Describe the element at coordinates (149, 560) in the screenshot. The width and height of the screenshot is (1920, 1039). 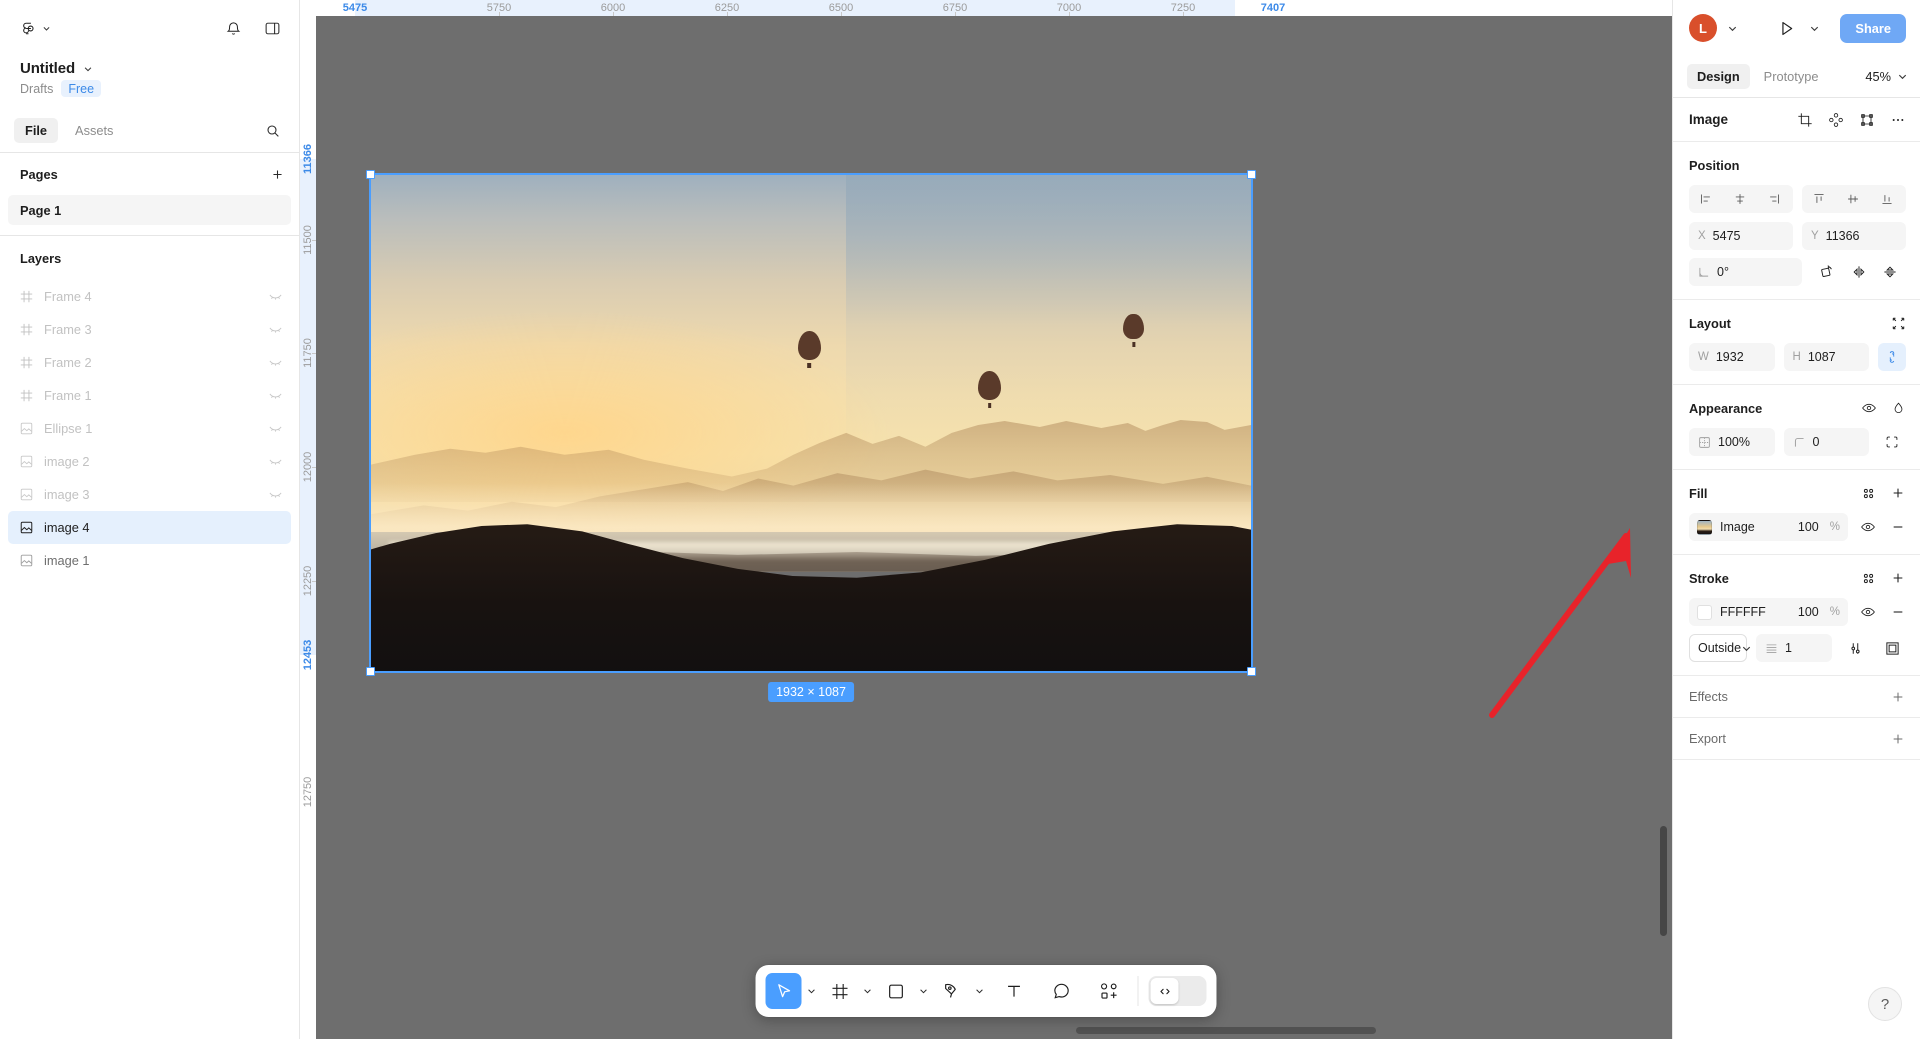
I see `layer-row-image-1: image 1` at that location.